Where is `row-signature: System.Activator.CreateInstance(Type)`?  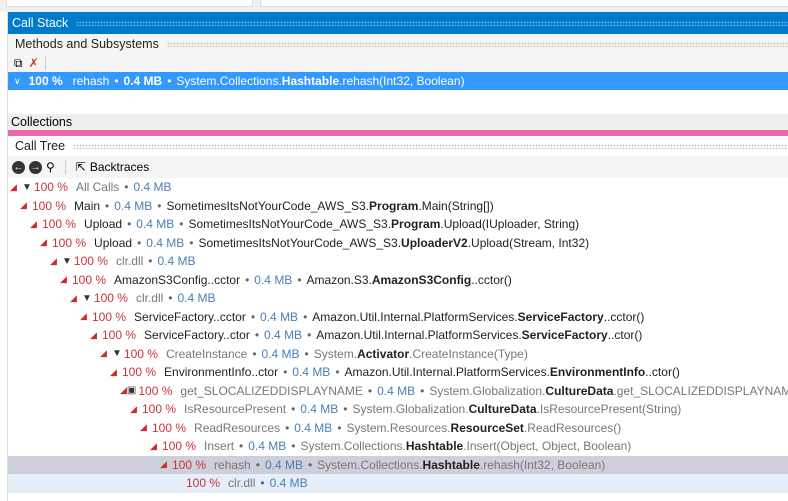
row-signature: System.Activator.CreateInstance(Type) is located at coordinates (420, 353).